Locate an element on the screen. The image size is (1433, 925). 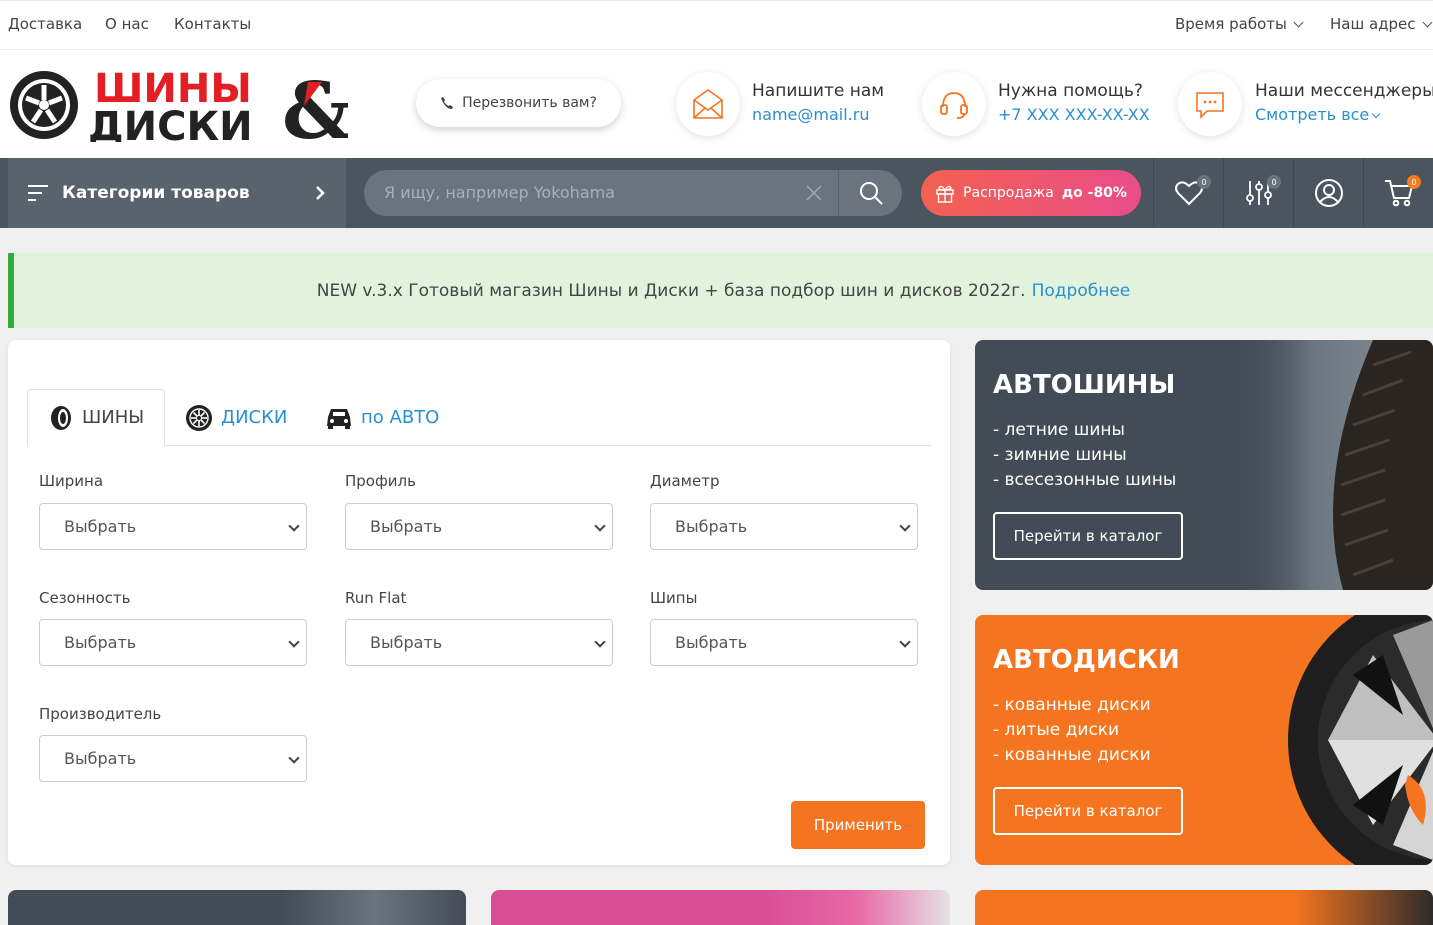
tab-wheels: ДИСКИ is located at coordinates (236, 417).